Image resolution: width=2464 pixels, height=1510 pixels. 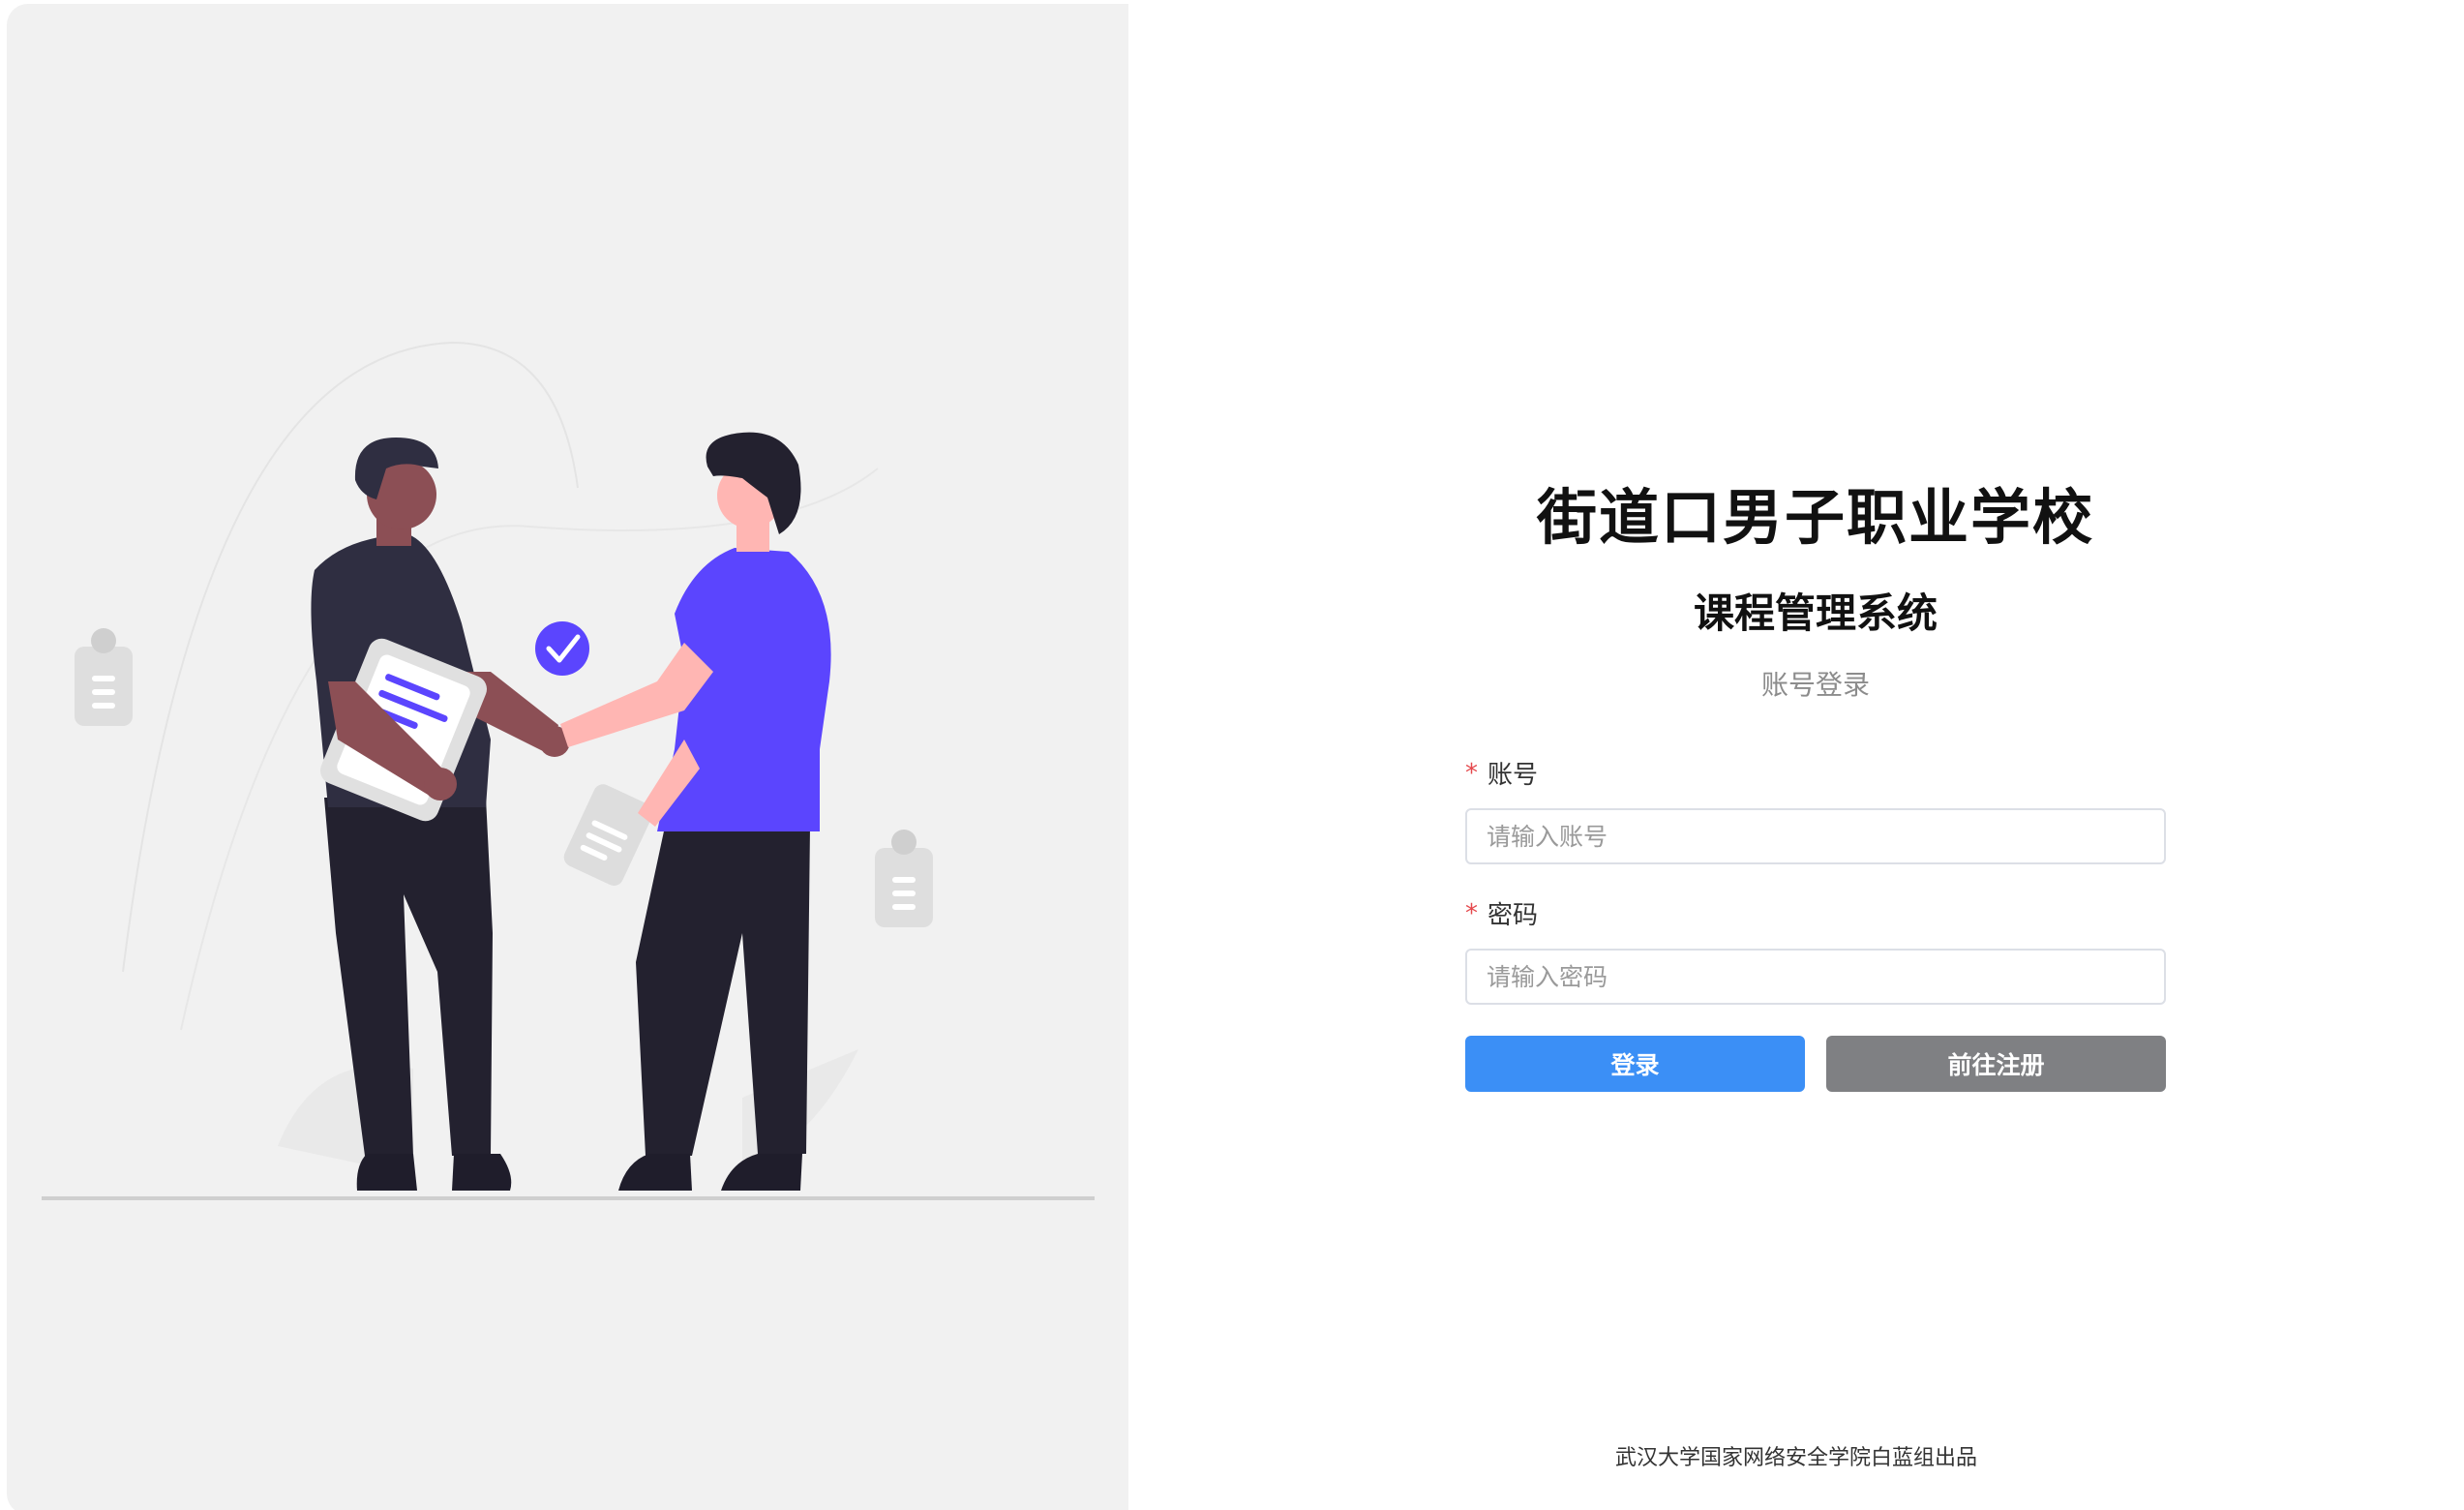 I want to click on login-subtitle: 账号登录, so click(x=1815, y=685).